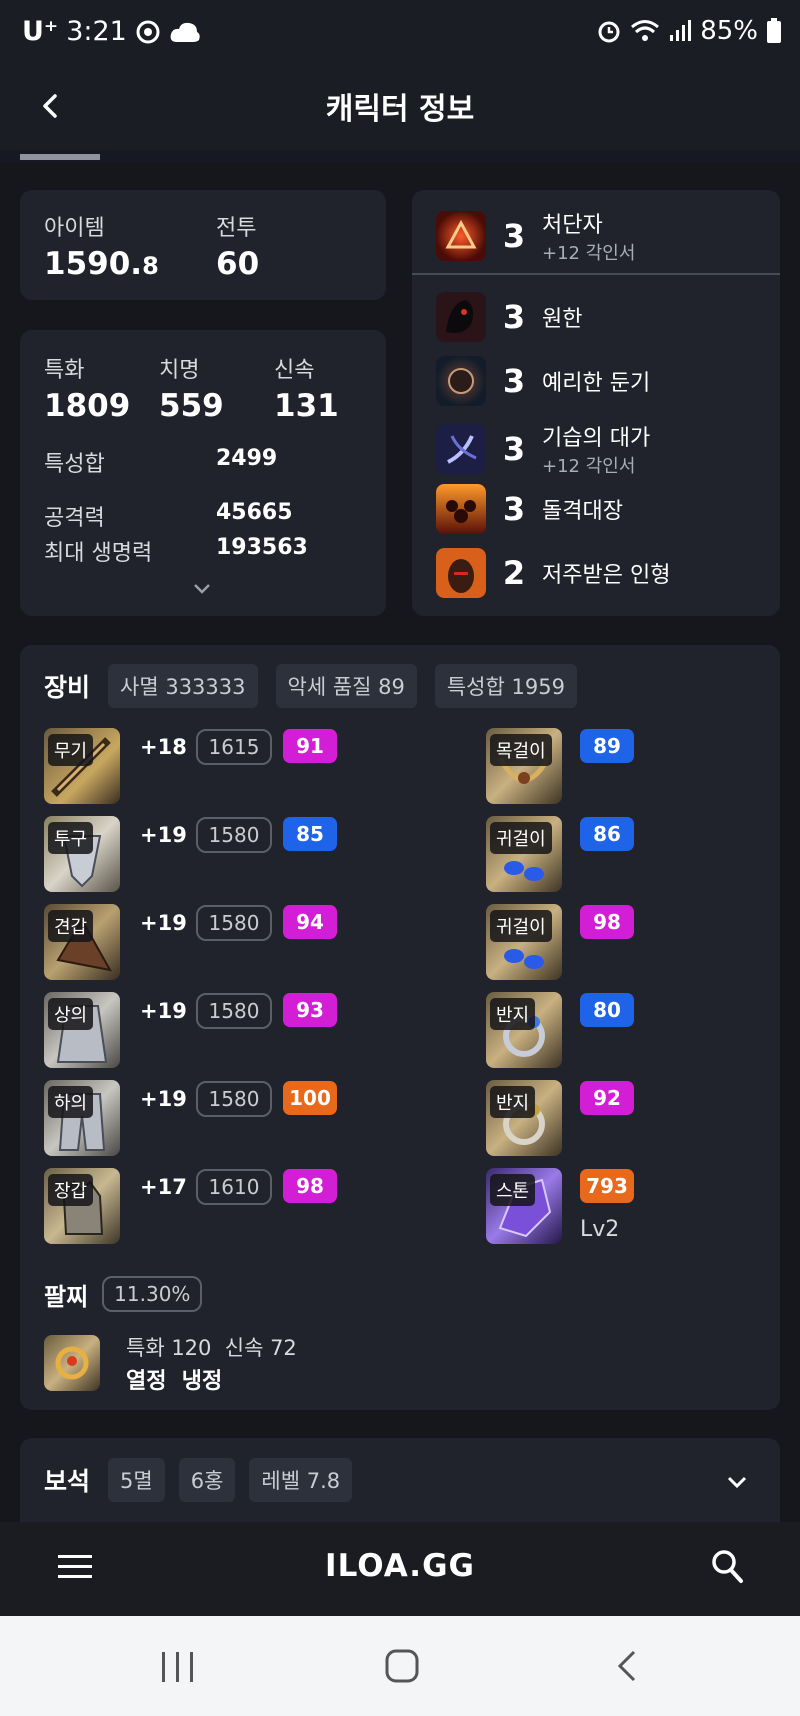  What do you see at coordinates (236, 228) in the screenshot?
I see `combat-level-label: 전투` at bounding box center [236, 228].